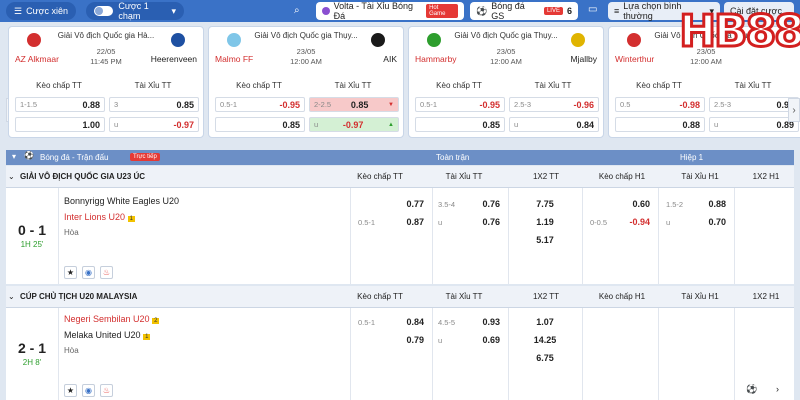  I want to click on odds-button: 3 0.85, so click(154, 104).